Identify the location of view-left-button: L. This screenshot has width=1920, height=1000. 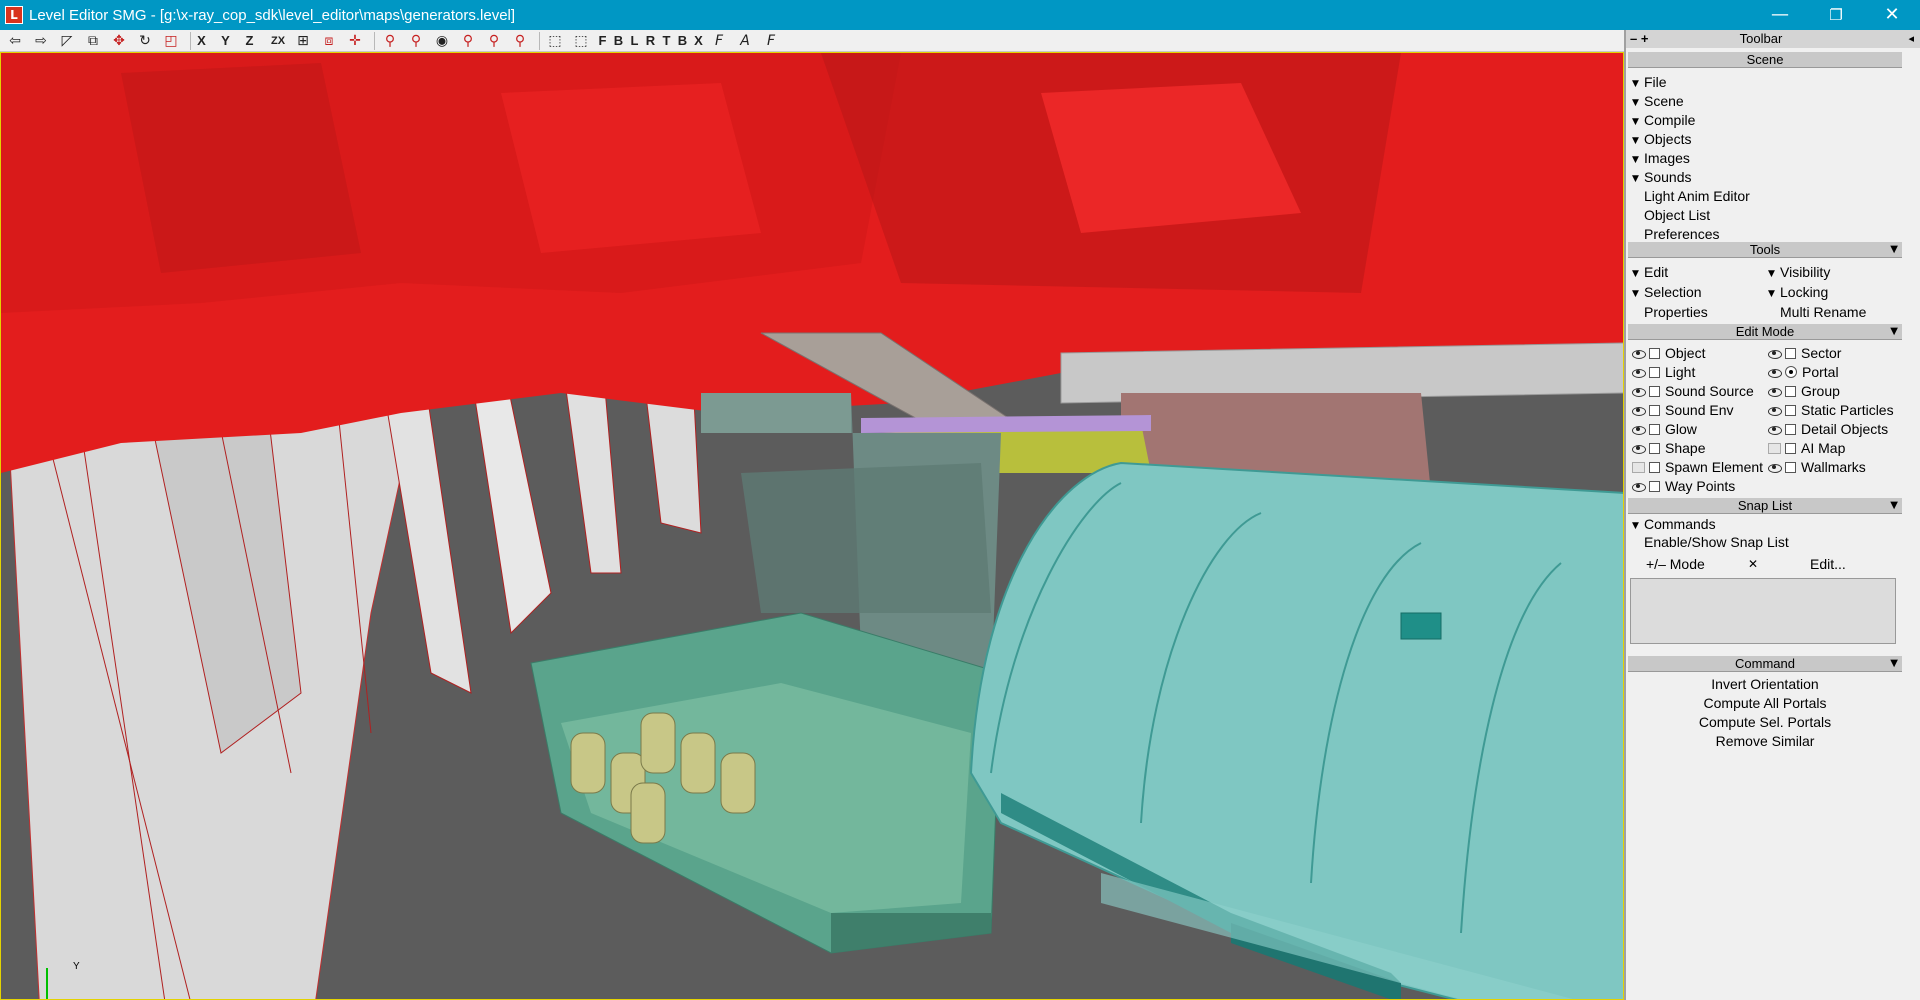
(634, 41).